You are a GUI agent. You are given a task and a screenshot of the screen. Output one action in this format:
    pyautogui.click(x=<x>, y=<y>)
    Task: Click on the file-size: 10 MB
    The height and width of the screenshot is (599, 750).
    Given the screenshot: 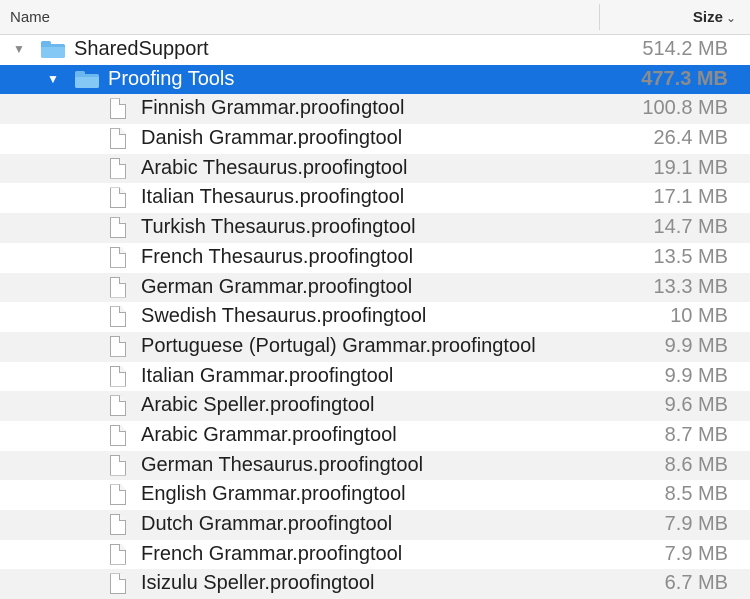 What is the action you would take?
    pyautogui.click(x=699, y=316)
    